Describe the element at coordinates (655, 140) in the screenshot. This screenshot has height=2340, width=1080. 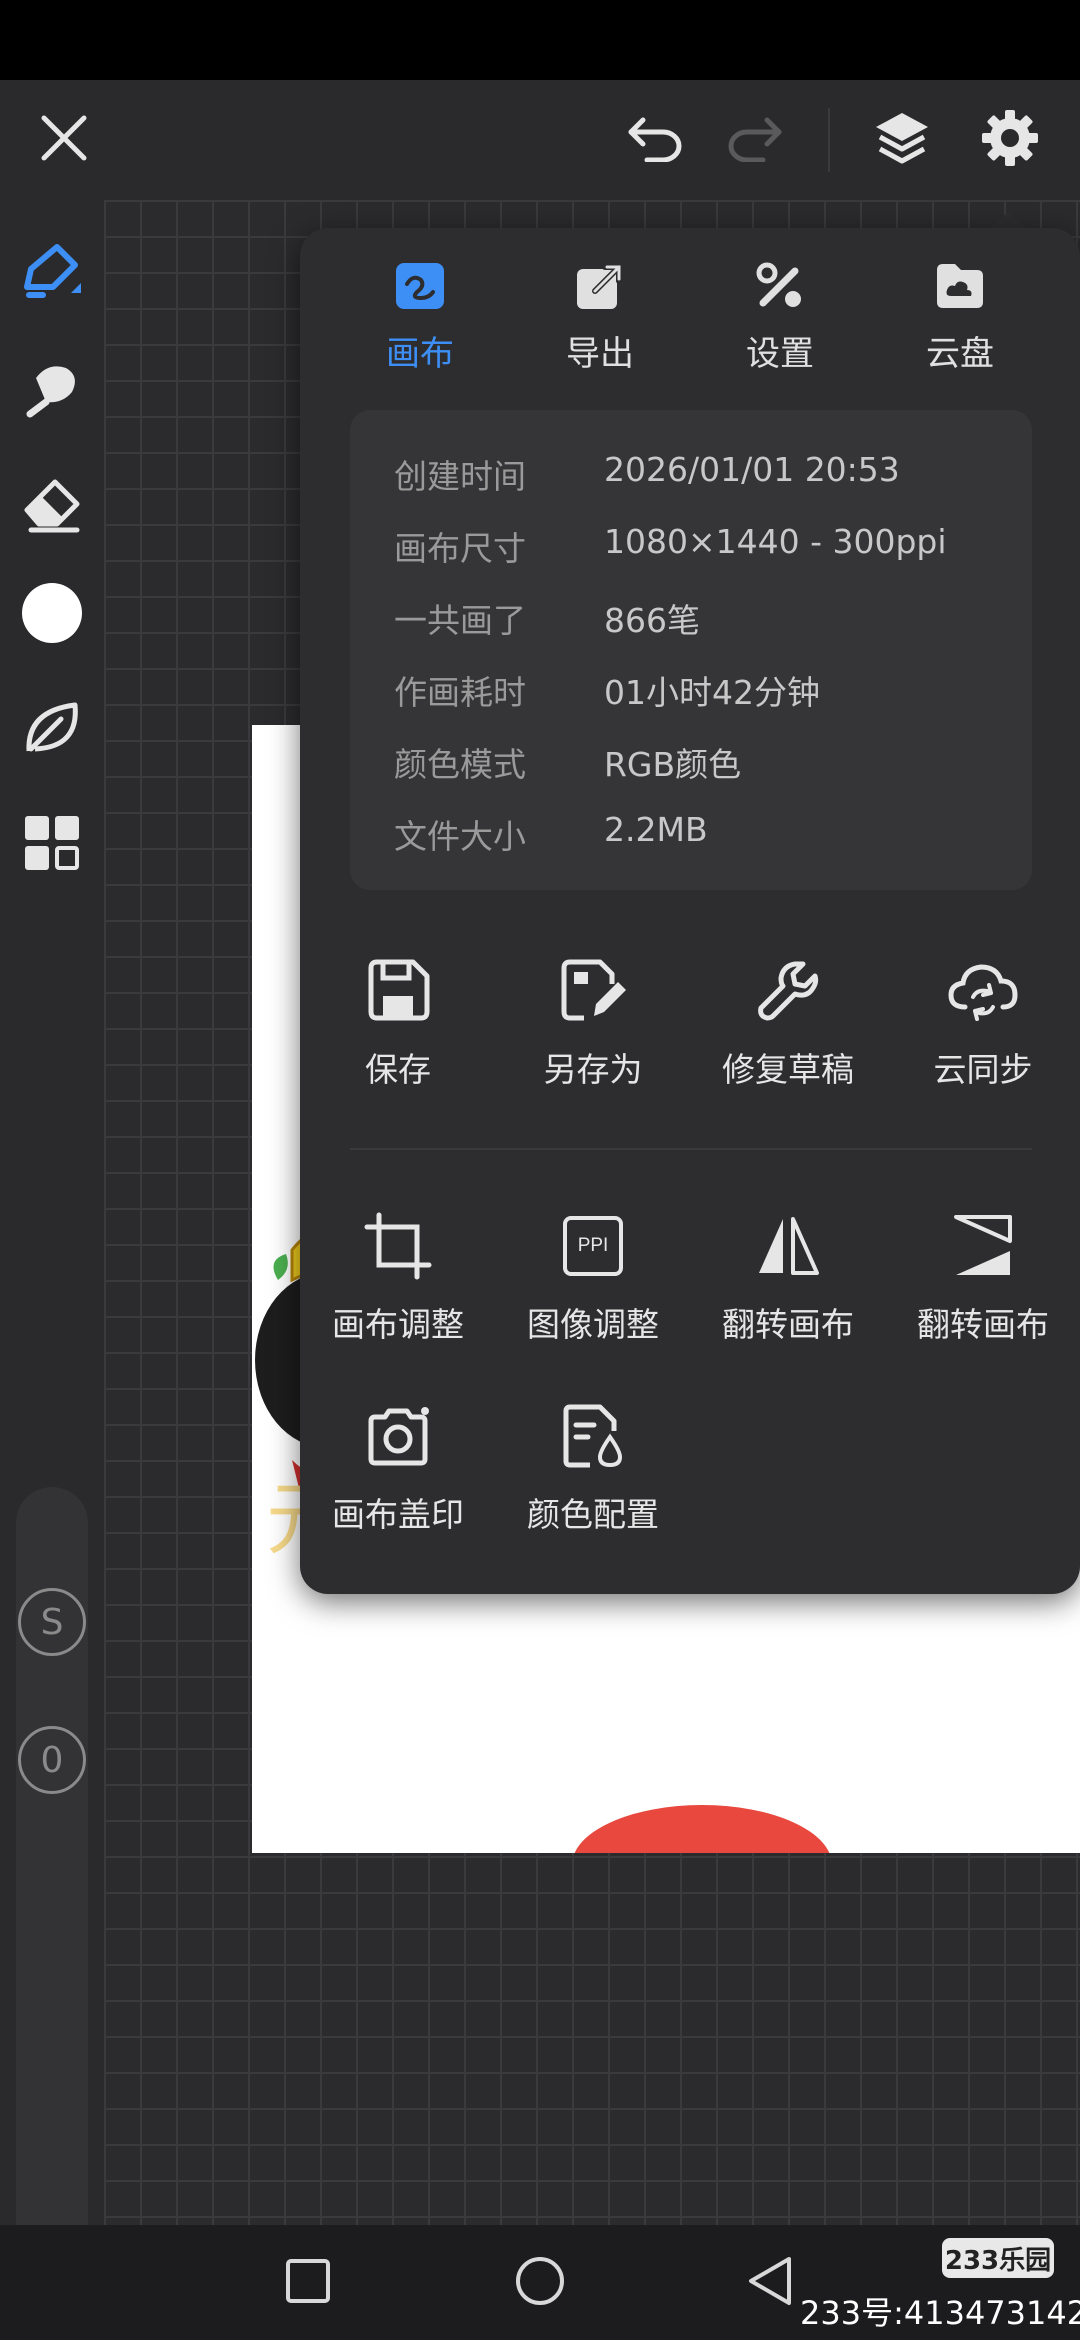
I see `undo-button` at that location.